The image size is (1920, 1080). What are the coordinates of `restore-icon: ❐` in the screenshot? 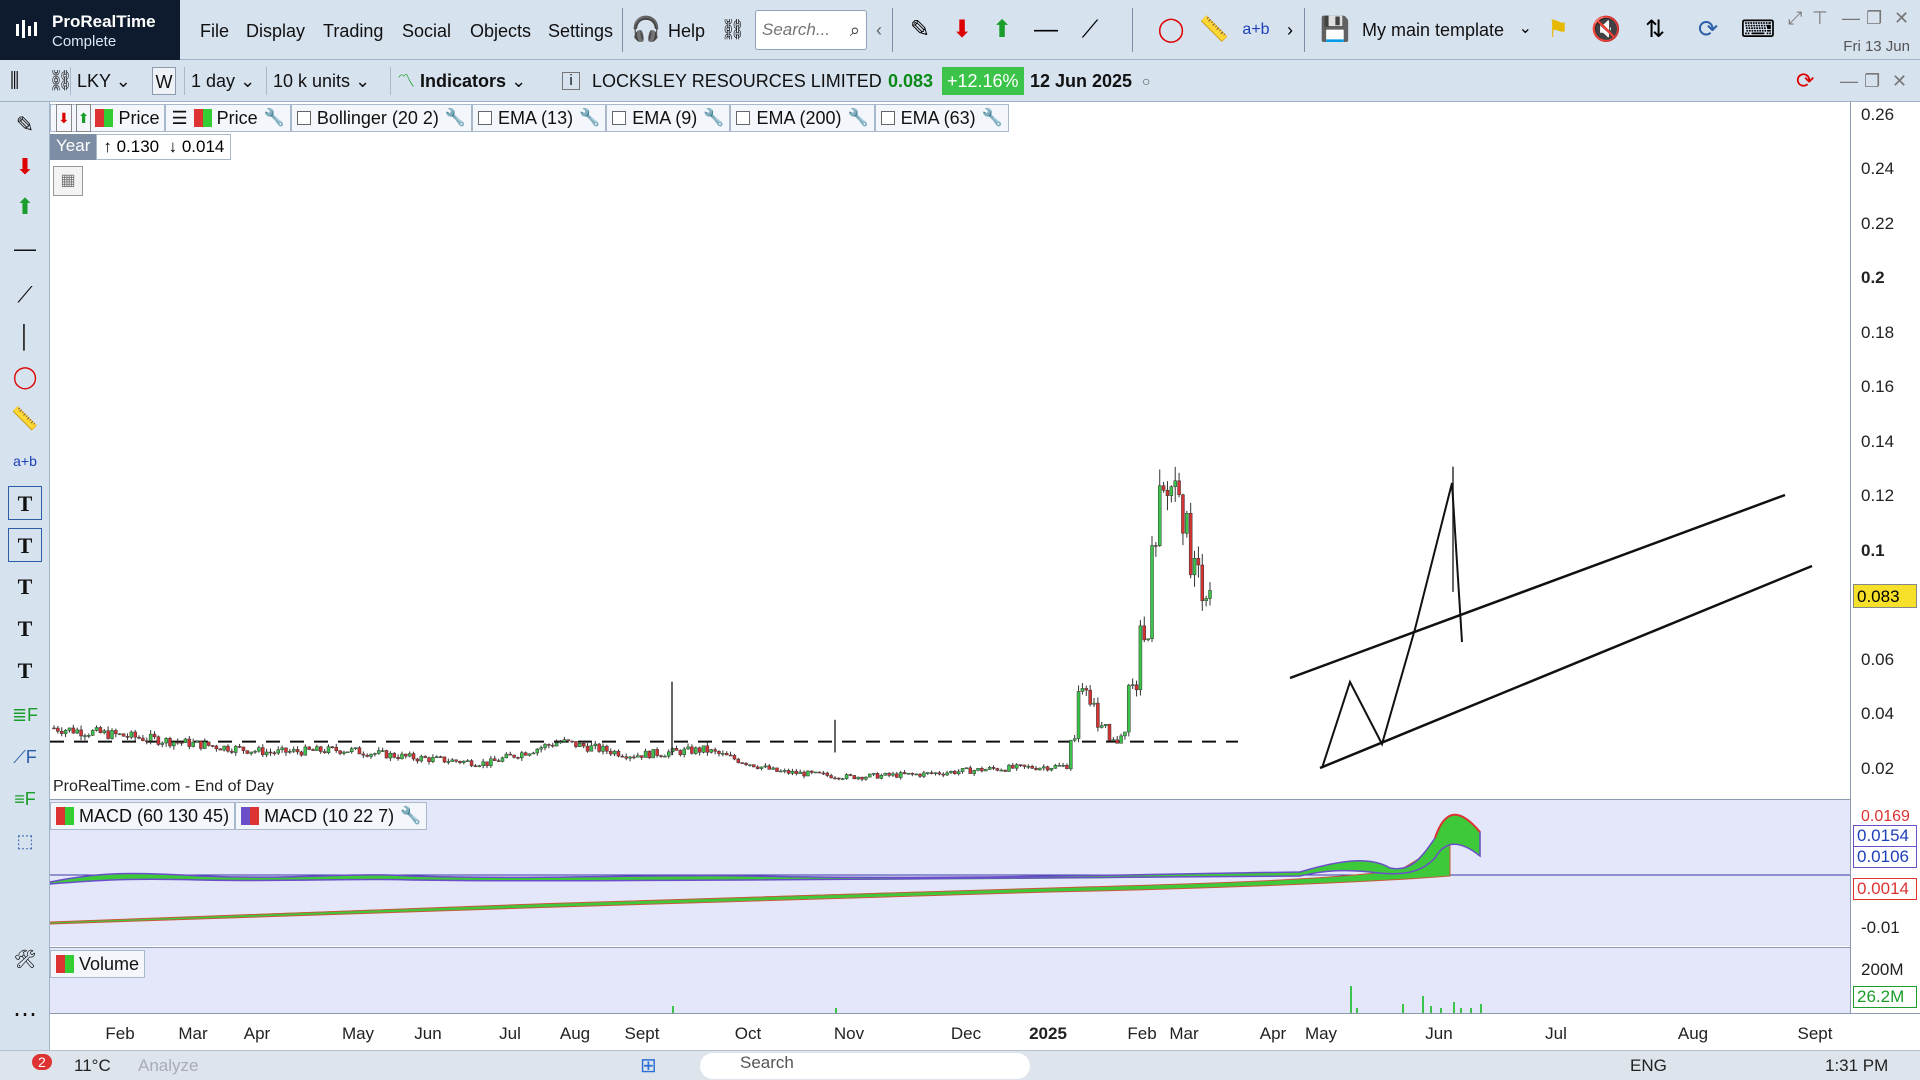 It's located at (1874, 18).